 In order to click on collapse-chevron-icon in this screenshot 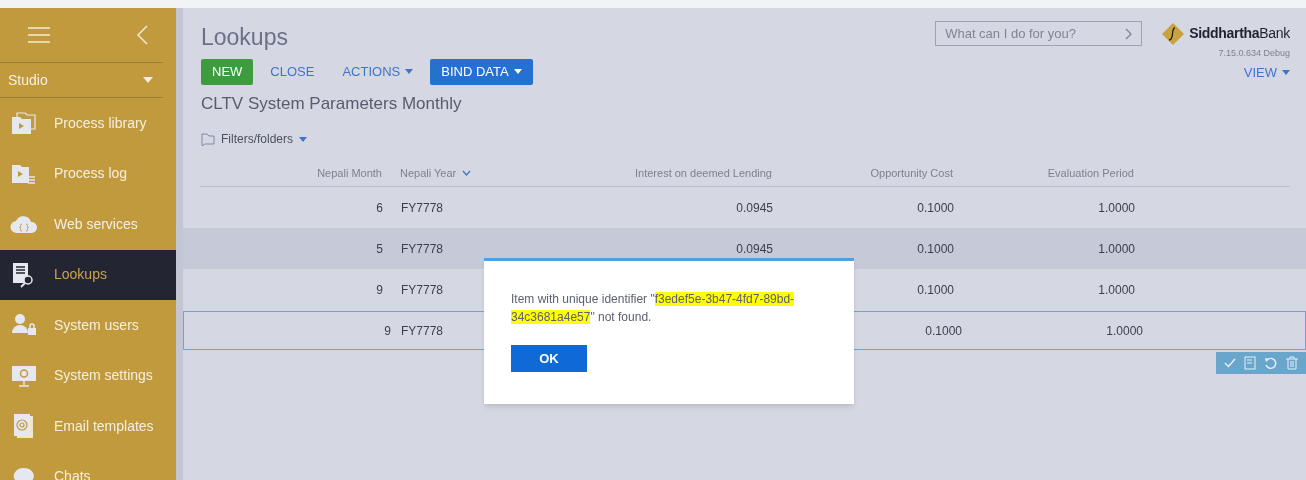, I will do `click(142, 35)`.